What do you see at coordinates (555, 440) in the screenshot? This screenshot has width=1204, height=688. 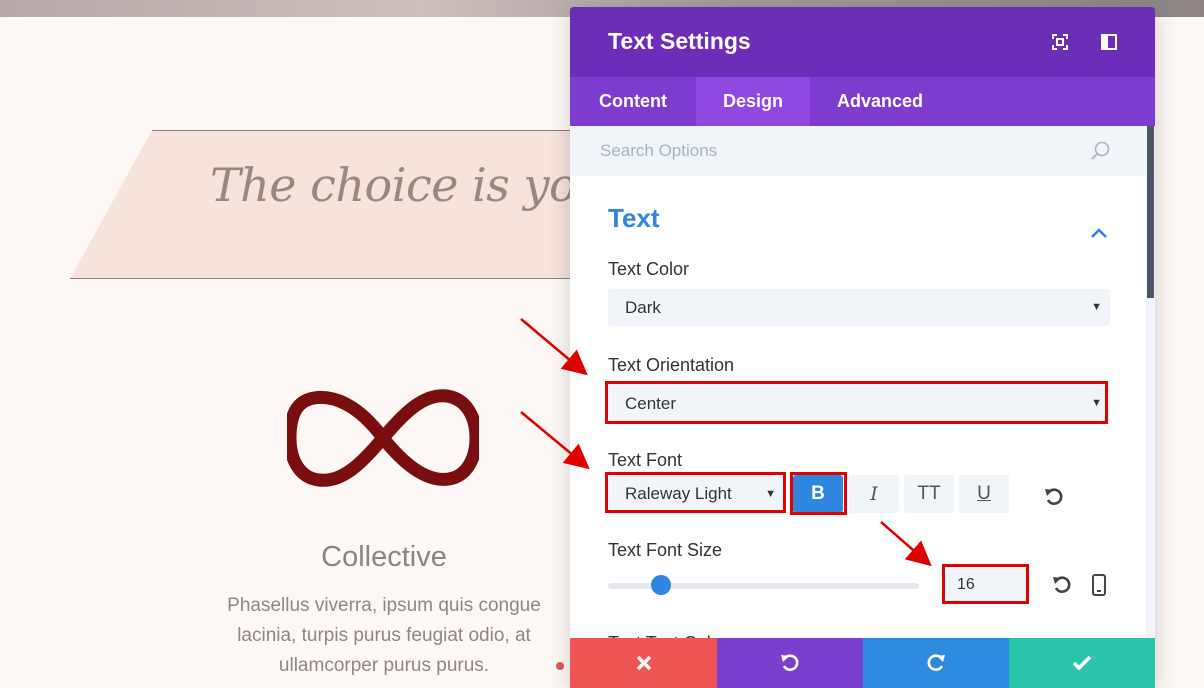 I see `arrow-font` at bounding box center [555, 440].